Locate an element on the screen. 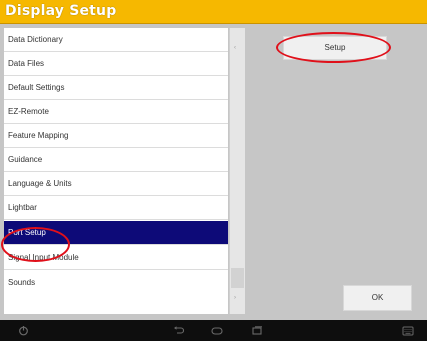 The image size is (427, 341). ok-button: OK is located at coordinates (377, 298).